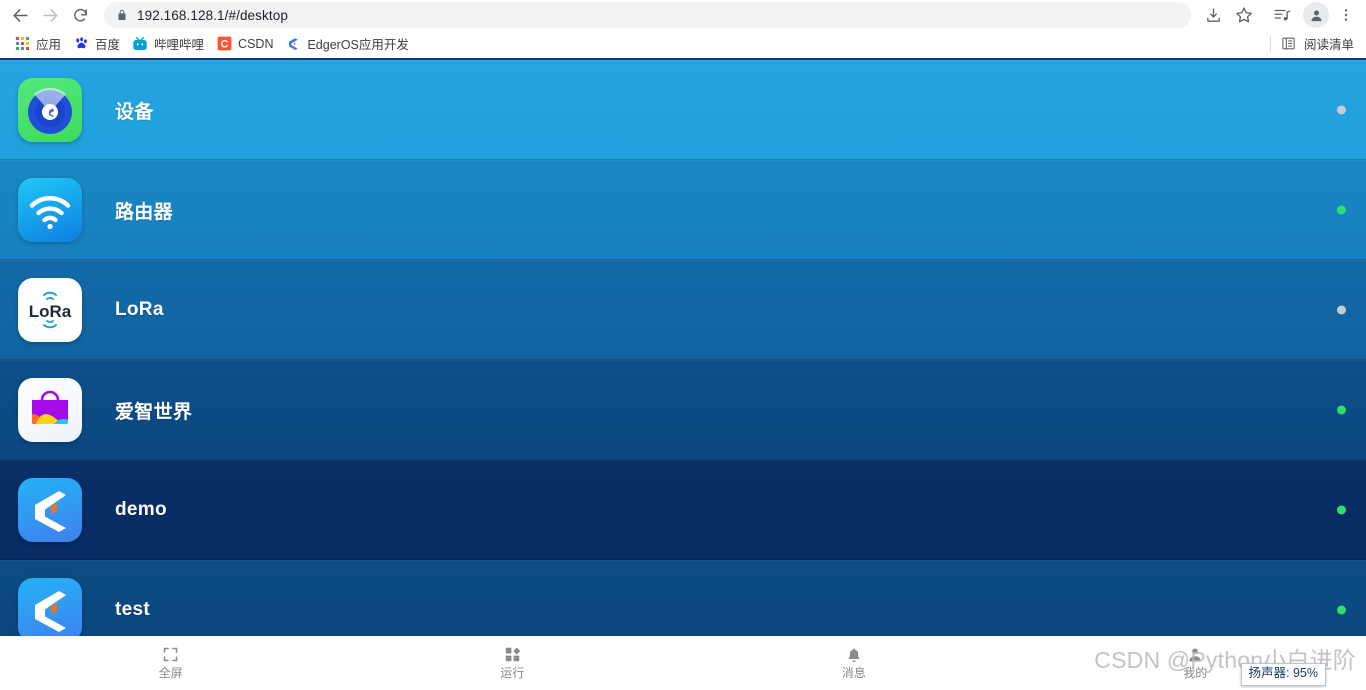  I want to click on reading-list-area: 阅读清单, so click(1313, 43).